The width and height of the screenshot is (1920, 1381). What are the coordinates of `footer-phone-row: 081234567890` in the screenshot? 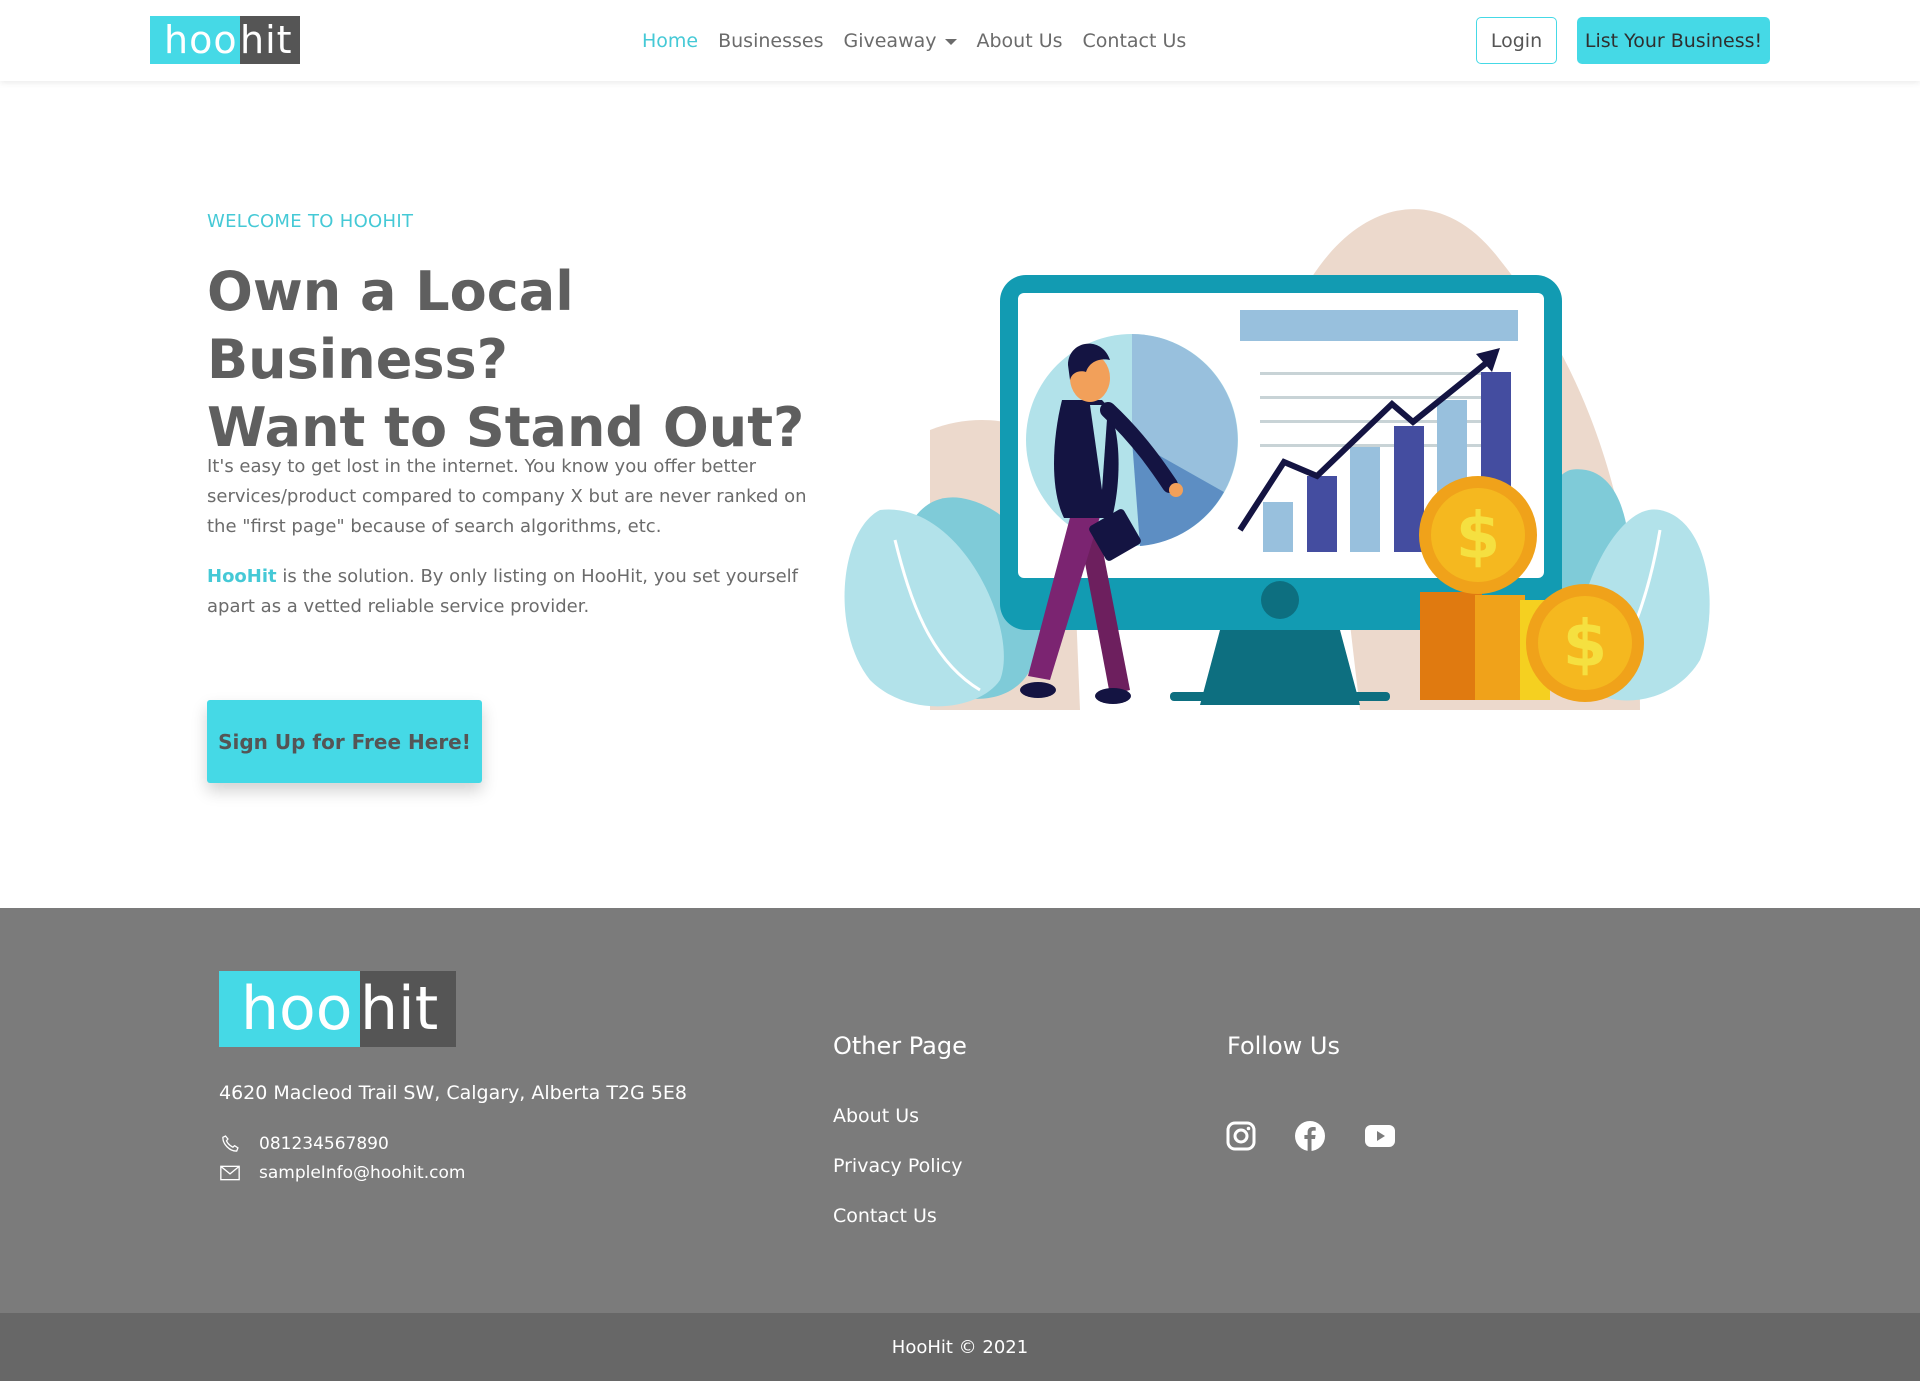 It's located at (304, 1144).